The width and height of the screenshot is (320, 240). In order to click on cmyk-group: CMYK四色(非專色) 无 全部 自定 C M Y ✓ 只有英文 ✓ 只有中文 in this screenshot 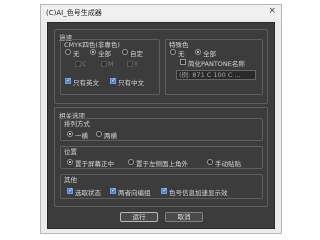, I will do `click(110, 67)`.